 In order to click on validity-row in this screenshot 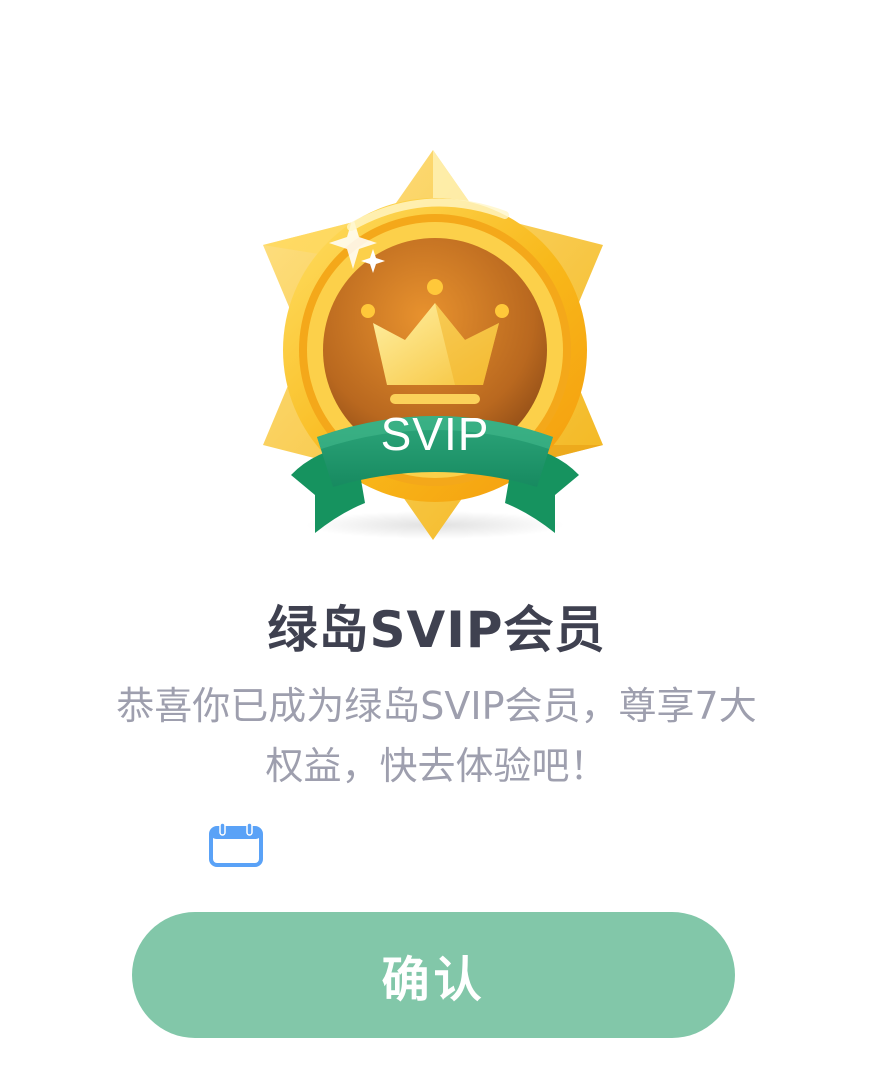, I will do `click(242, 845)`.